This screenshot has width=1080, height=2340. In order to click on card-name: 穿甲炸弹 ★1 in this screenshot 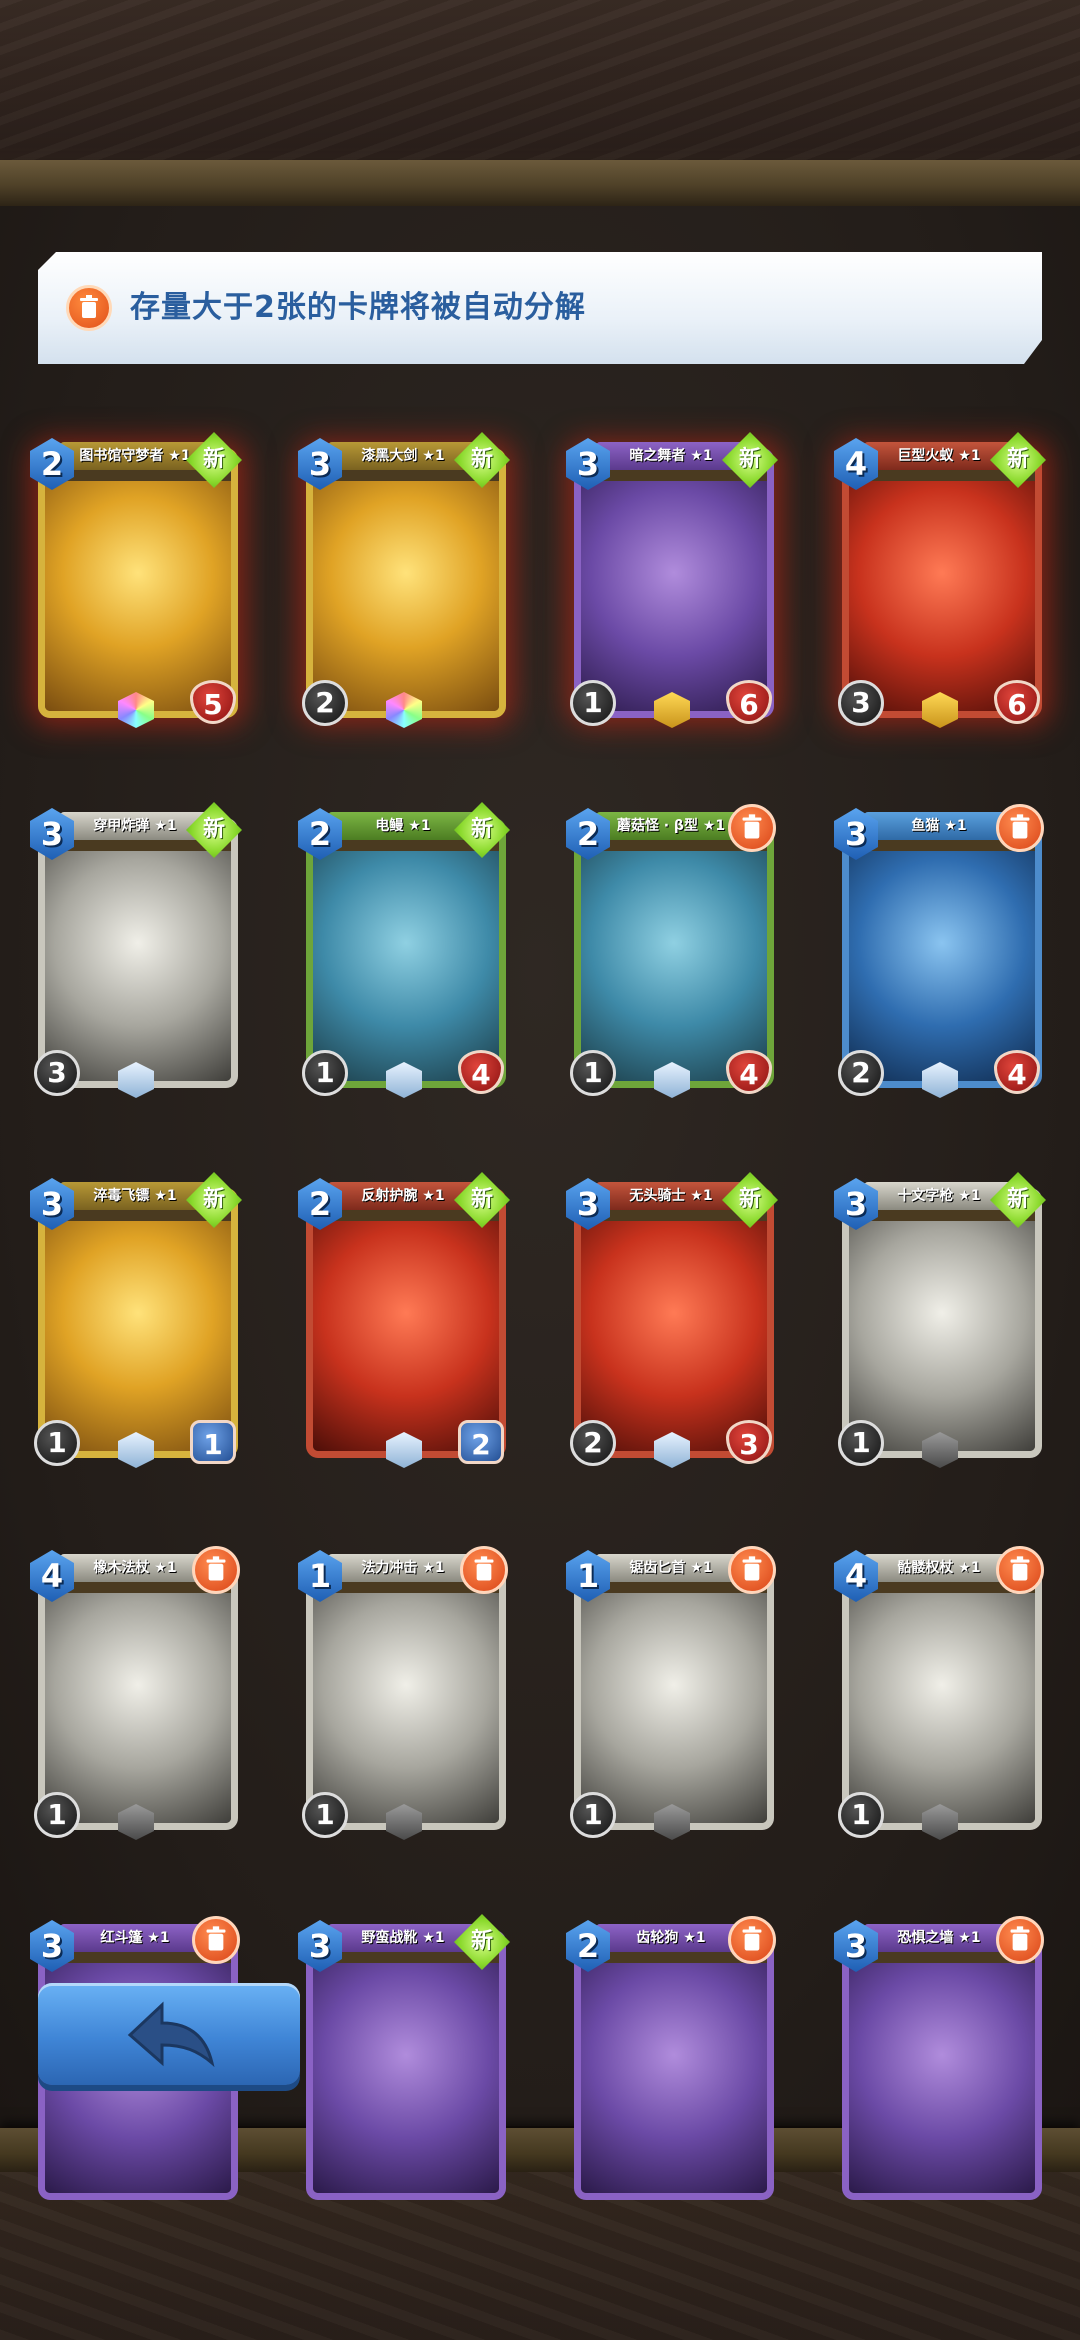, I will do `click(135, 826)`.